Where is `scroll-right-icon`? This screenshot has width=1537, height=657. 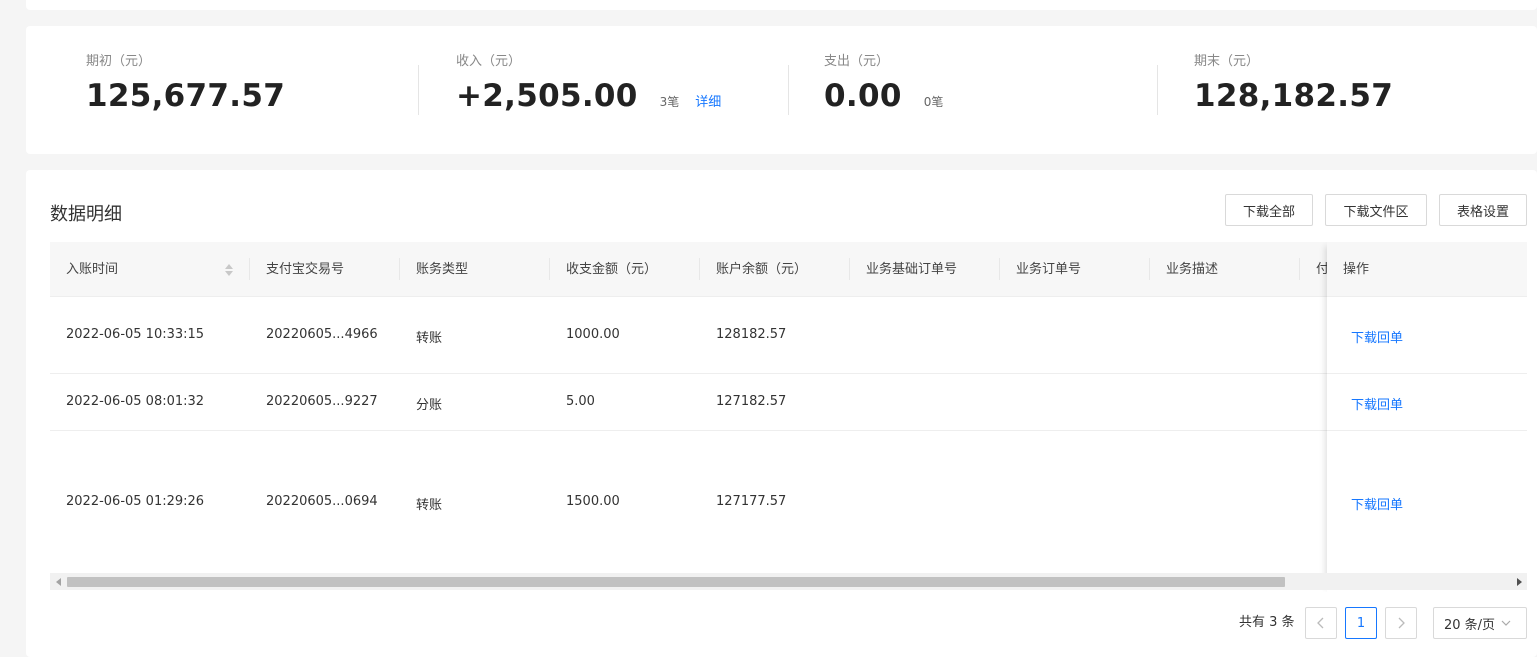
scroll-right-icon is located at coordinates (1518, 581).